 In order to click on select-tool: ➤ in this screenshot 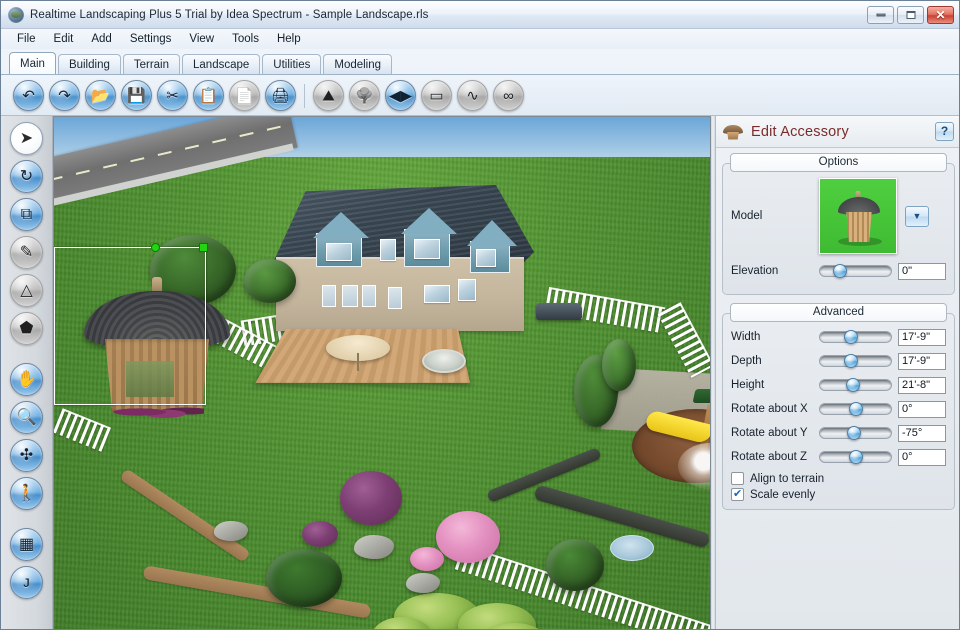, I will do `click(26, 138)`.